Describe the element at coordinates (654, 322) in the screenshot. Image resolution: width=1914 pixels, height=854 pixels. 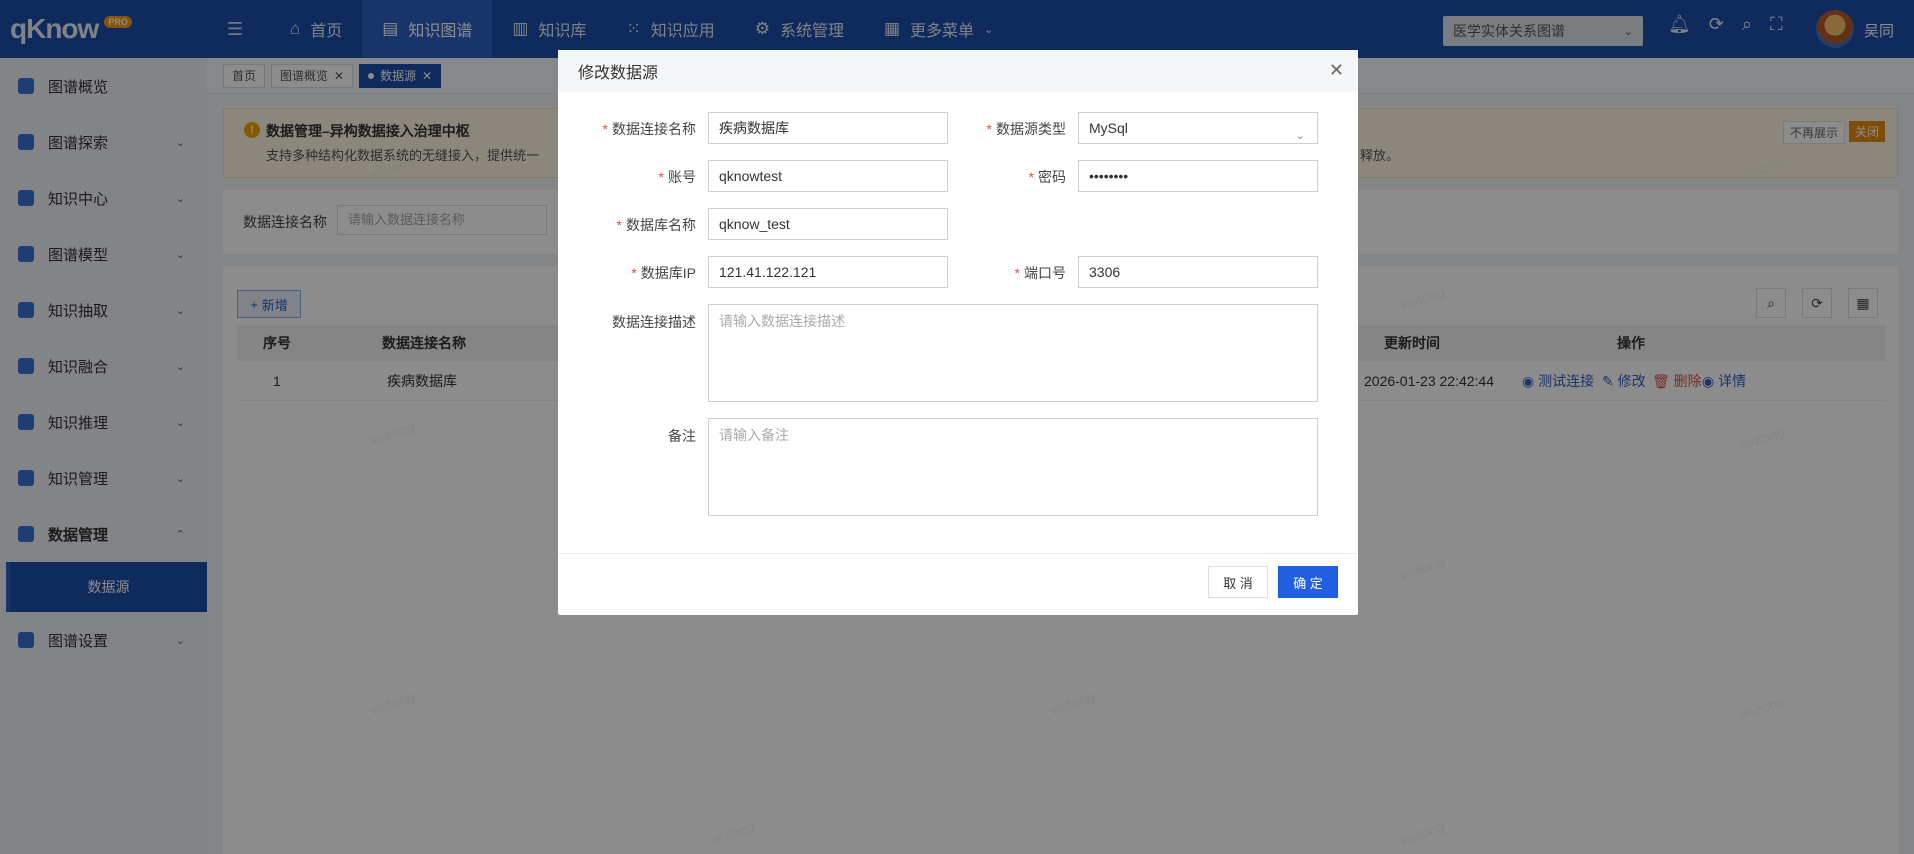
I see `desc-label: 数据连接描述` at that location.